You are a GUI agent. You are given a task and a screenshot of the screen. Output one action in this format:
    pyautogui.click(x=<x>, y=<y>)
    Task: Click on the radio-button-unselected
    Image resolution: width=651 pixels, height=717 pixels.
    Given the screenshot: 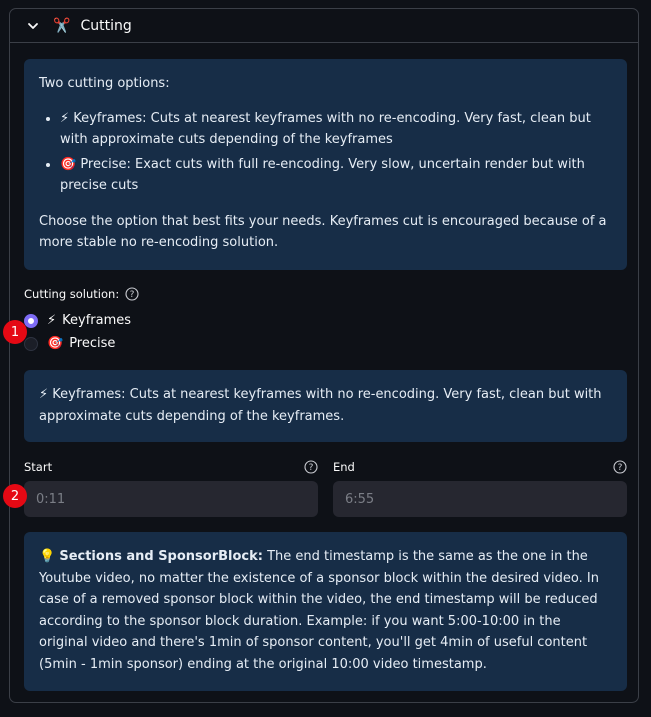 What is the action you would take?
    pyautogui.click(x=31, y=343)
    